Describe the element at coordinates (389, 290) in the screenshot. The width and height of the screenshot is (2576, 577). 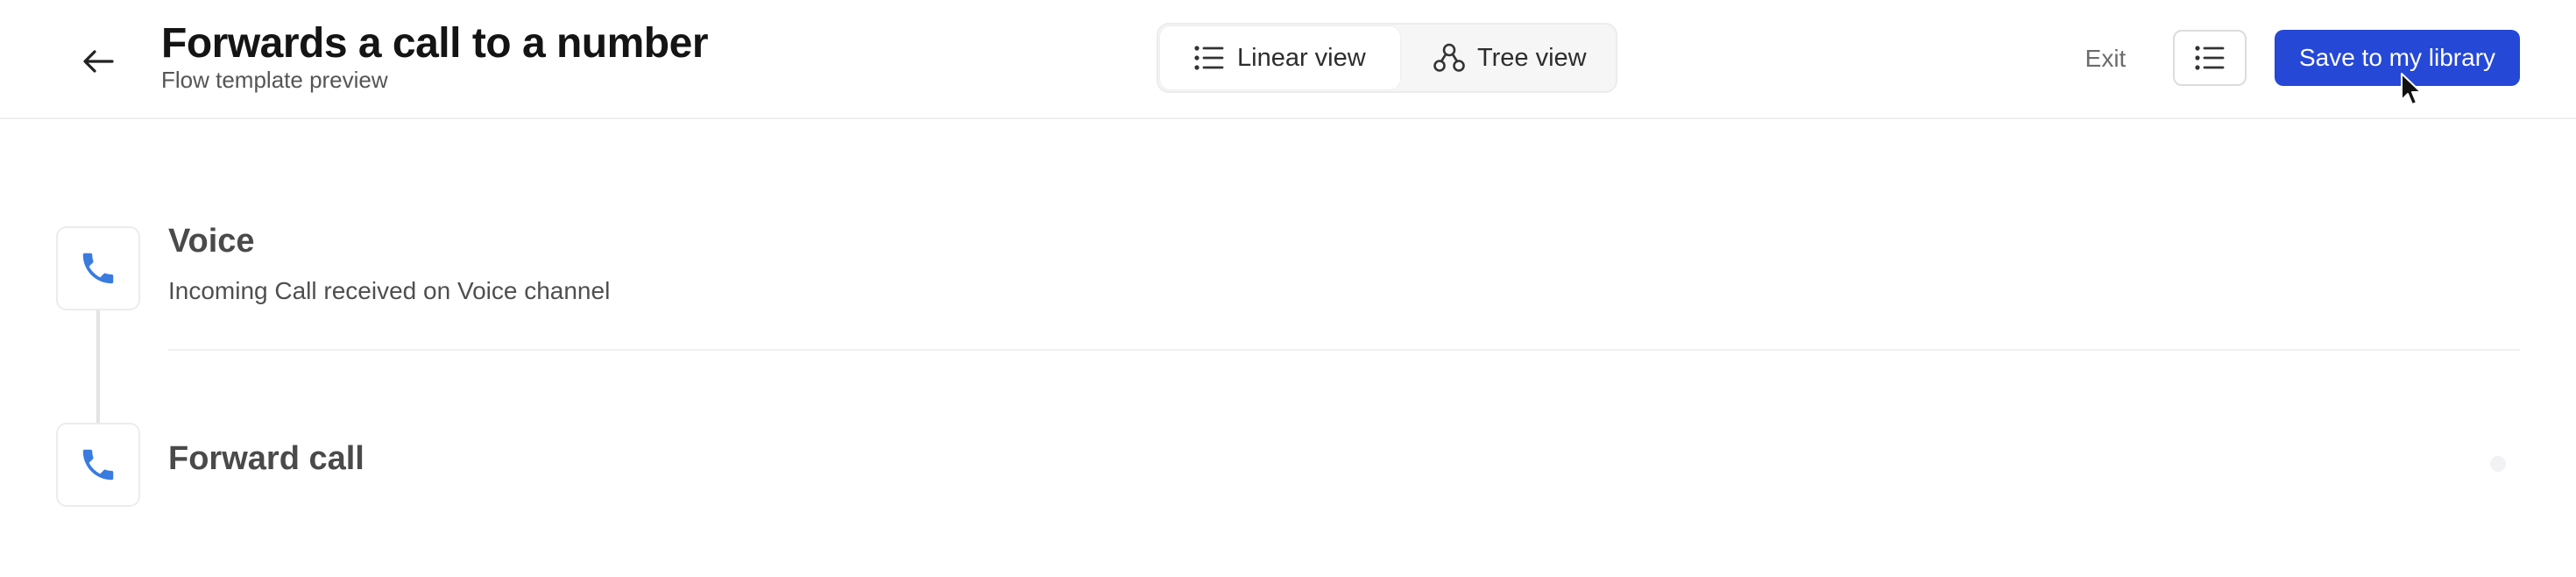
I see `step-description-voice: Incoming Call received on Voice channel` at that location.